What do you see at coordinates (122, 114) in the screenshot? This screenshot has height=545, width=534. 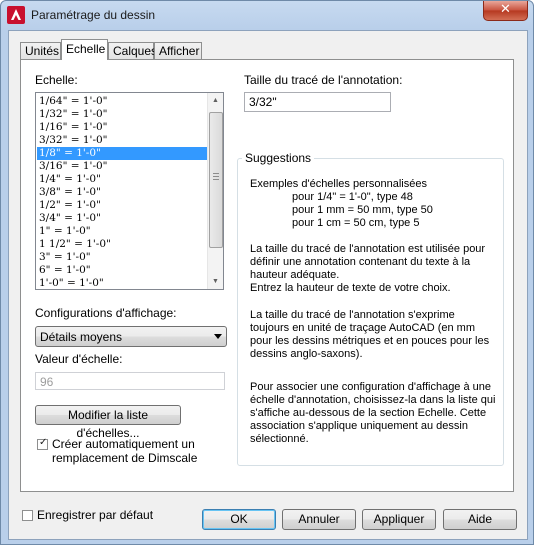 I see `scale-list-item: 1/32" = 1'-0"` at bounding box center [122, 114].